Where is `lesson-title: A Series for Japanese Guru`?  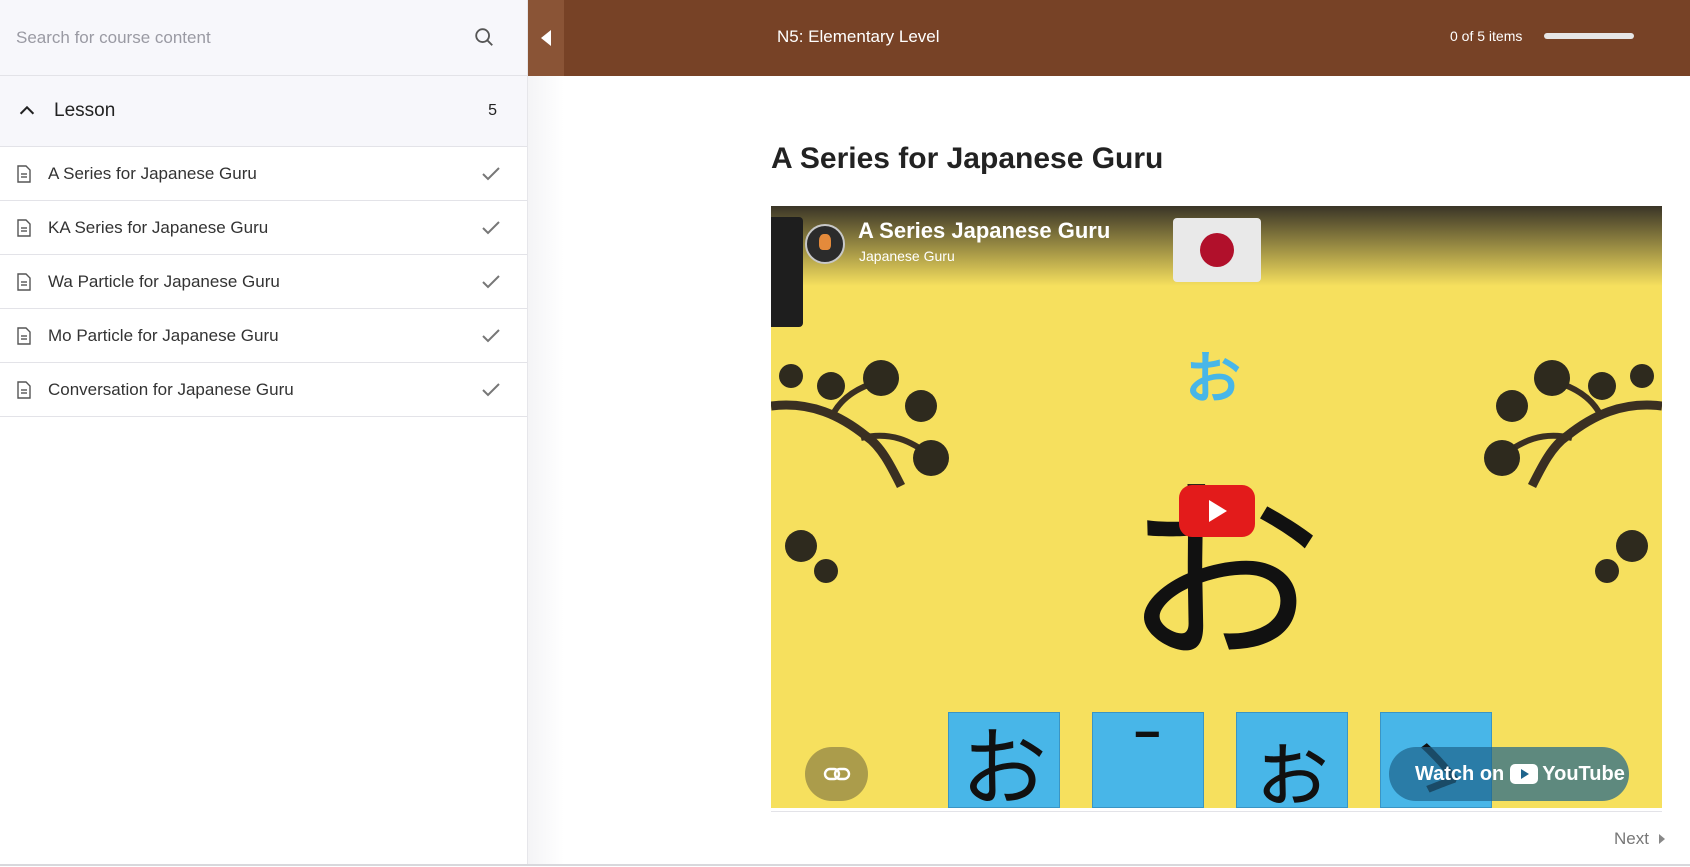
lesson-title: A Series for Japanese Guru is located at coordinates (967, 158).